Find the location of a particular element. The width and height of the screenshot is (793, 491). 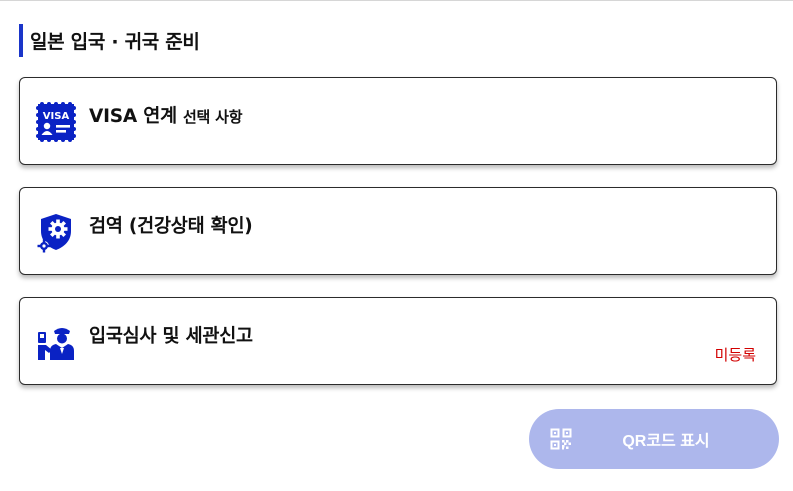

visa-card-icon: VISA is located at coordinates (56, 122).